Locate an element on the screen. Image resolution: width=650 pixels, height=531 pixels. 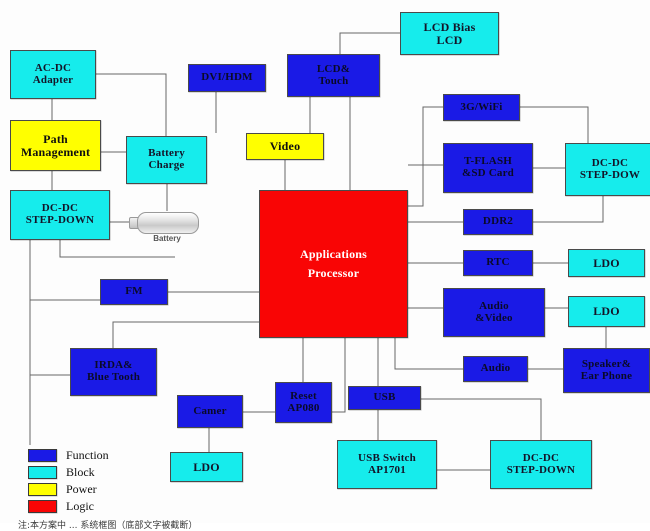
node-line: FM is located at coordinates (134, 291).